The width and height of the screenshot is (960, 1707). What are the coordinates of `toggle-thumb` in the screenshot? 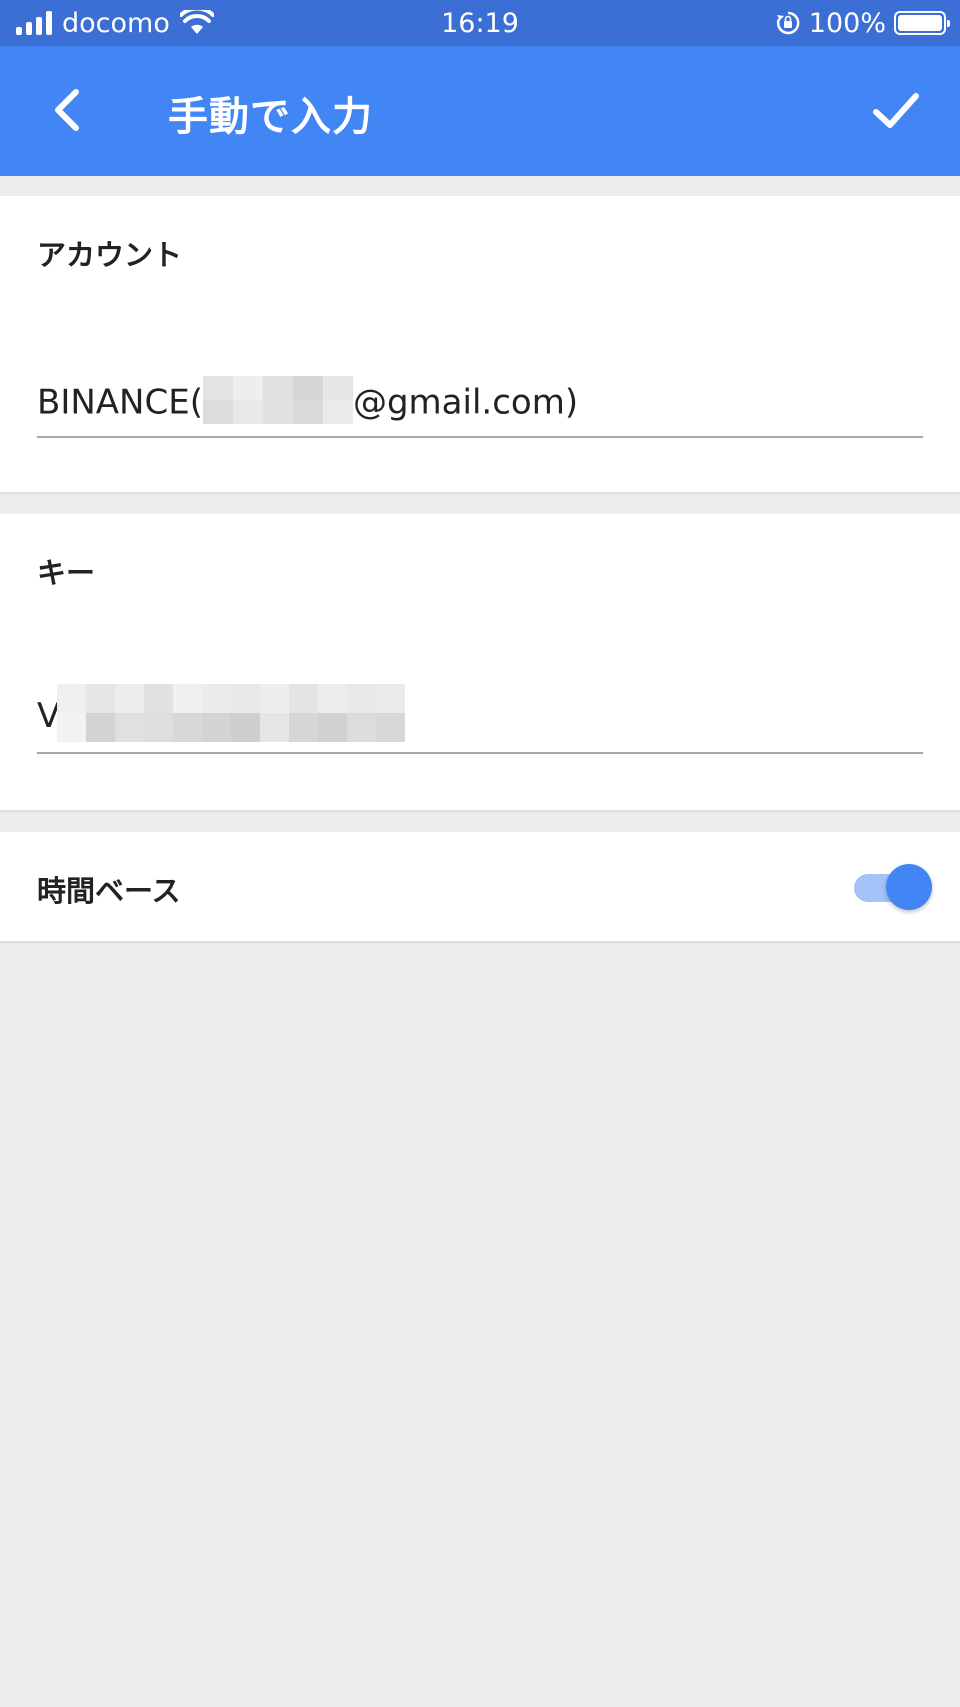 It's located at (909, 887).